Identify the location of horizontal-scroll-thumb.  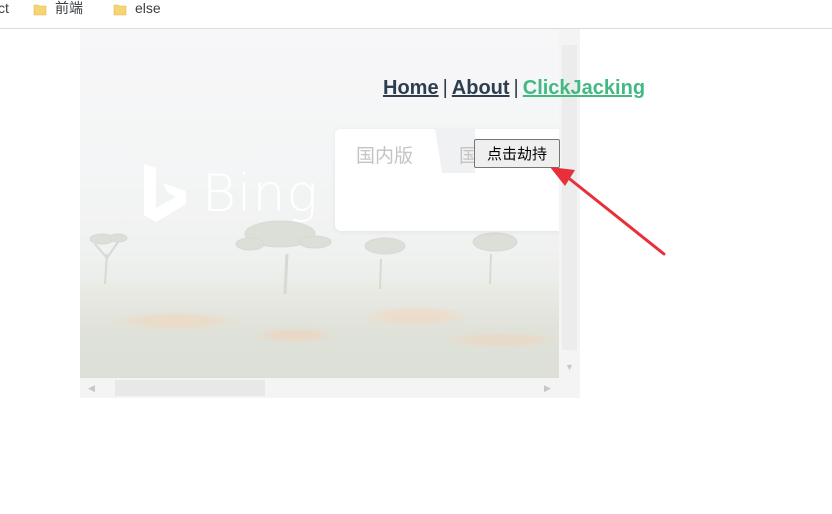
(190, 388).